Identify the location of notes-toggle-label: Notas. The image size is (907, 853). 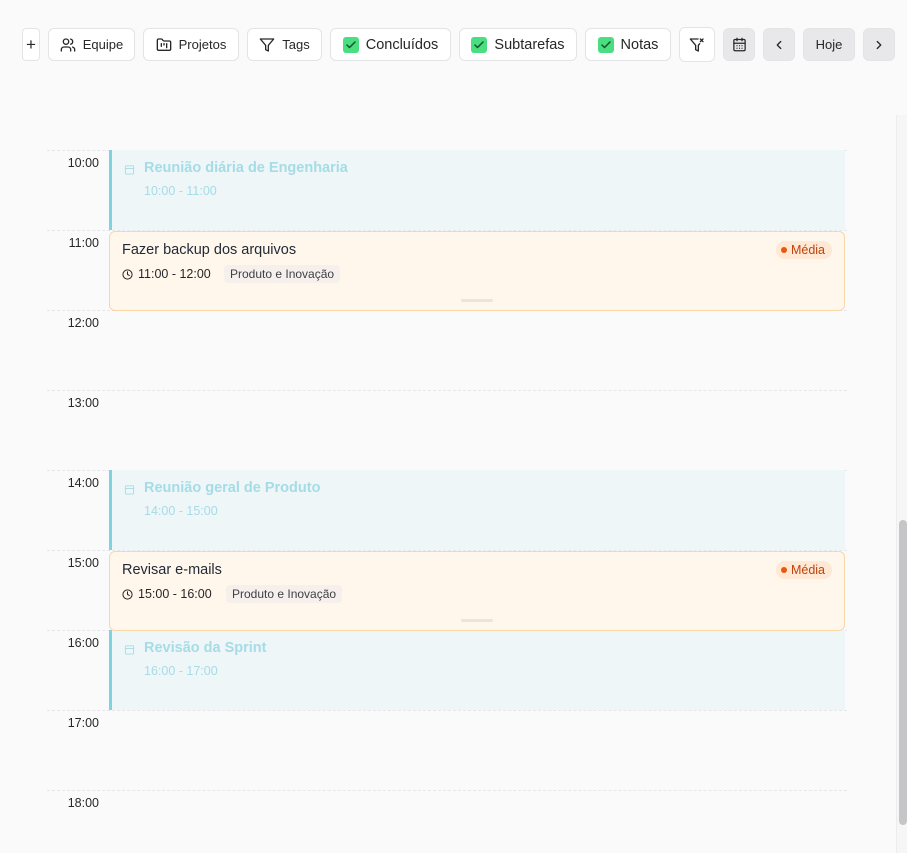
(639, 44).